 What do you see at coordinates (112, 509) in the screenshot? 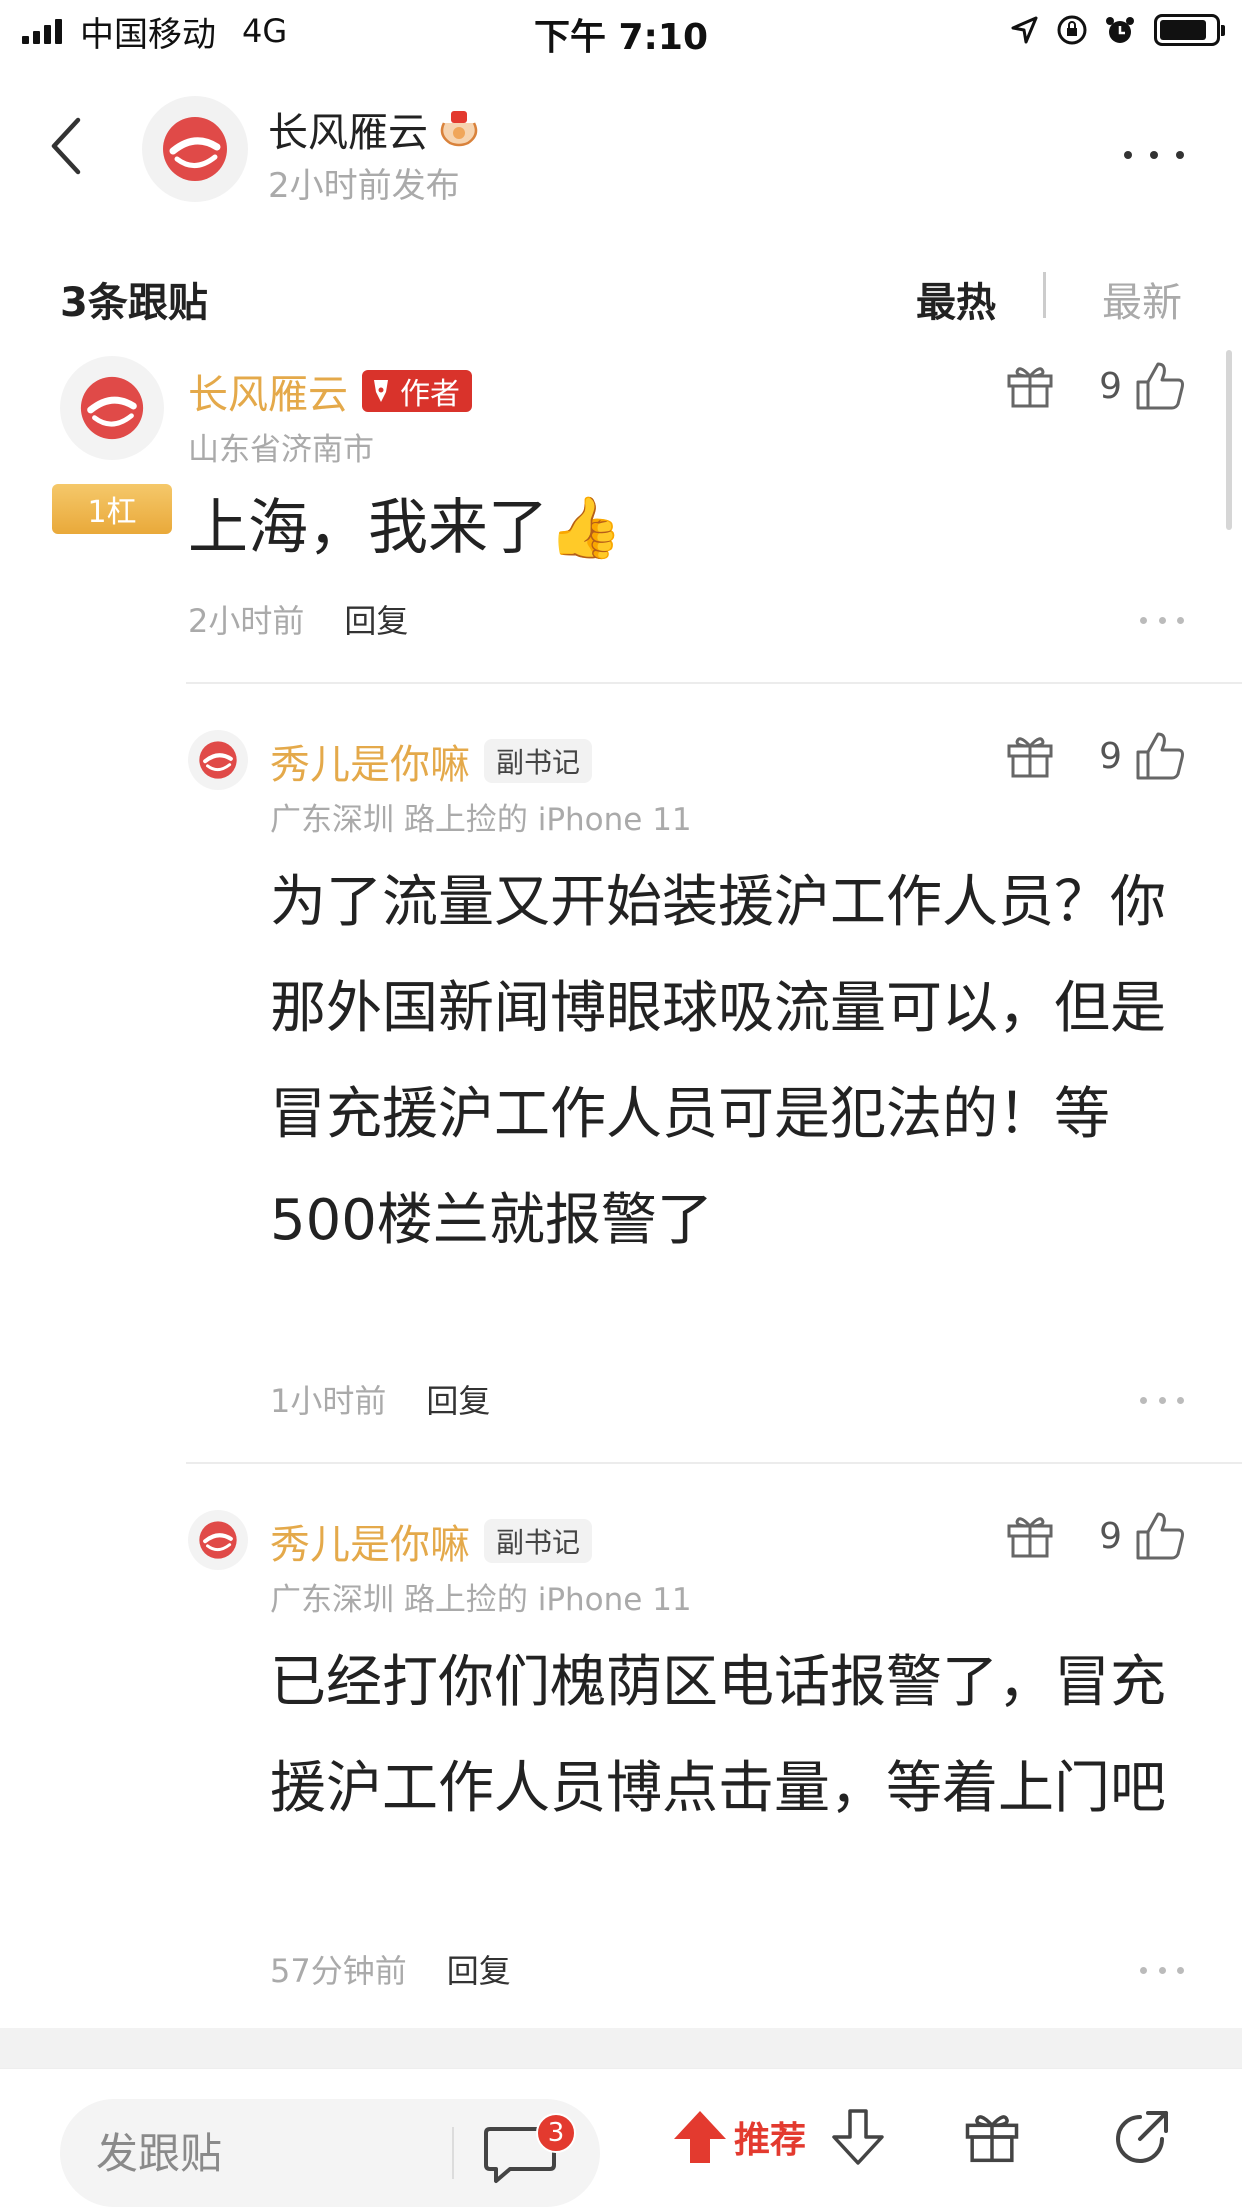
I see `floor-tag: 1杠` at bounding box center [112, 509].